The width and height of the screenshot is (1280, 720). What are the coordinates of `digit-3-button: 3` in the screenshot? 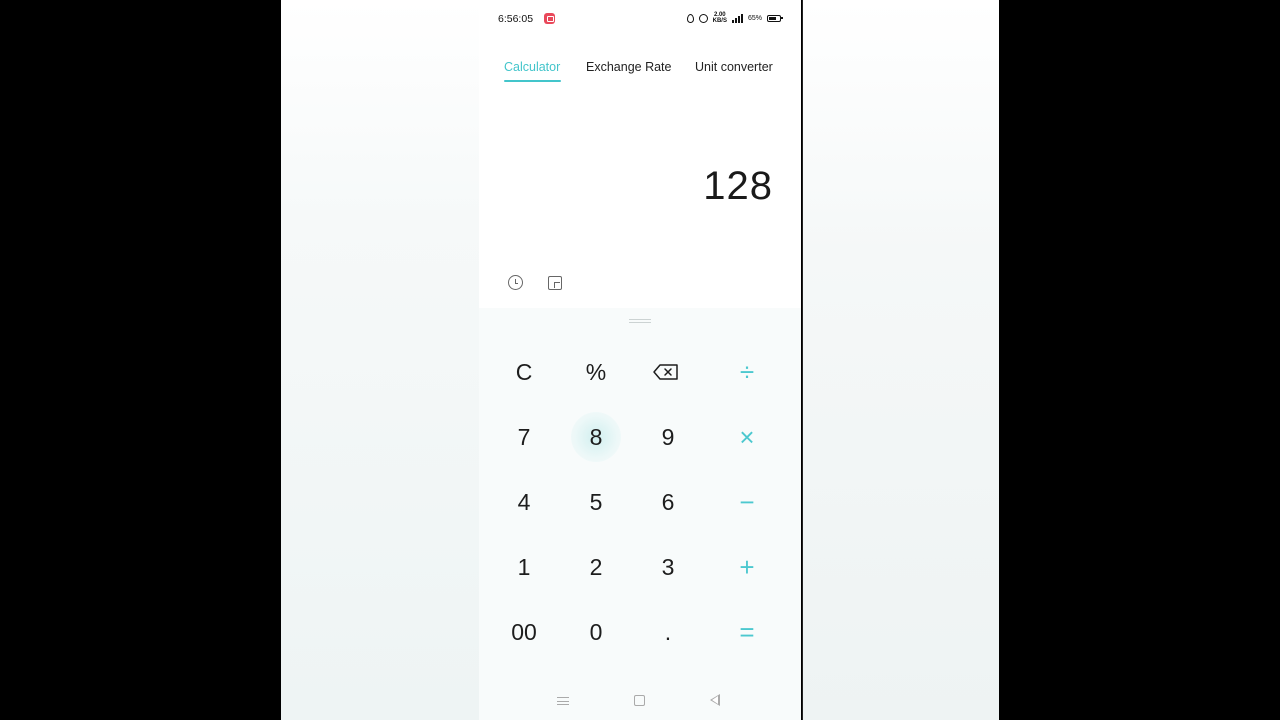 It's located at (668, 567).